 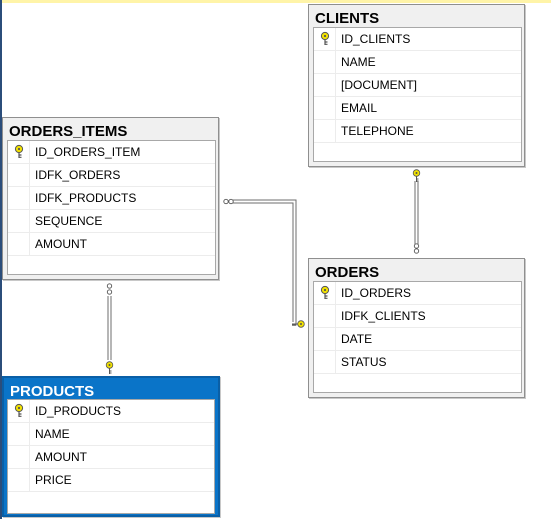 I want to click on relationship-ordersitems-products, so click(x=109, y=329).